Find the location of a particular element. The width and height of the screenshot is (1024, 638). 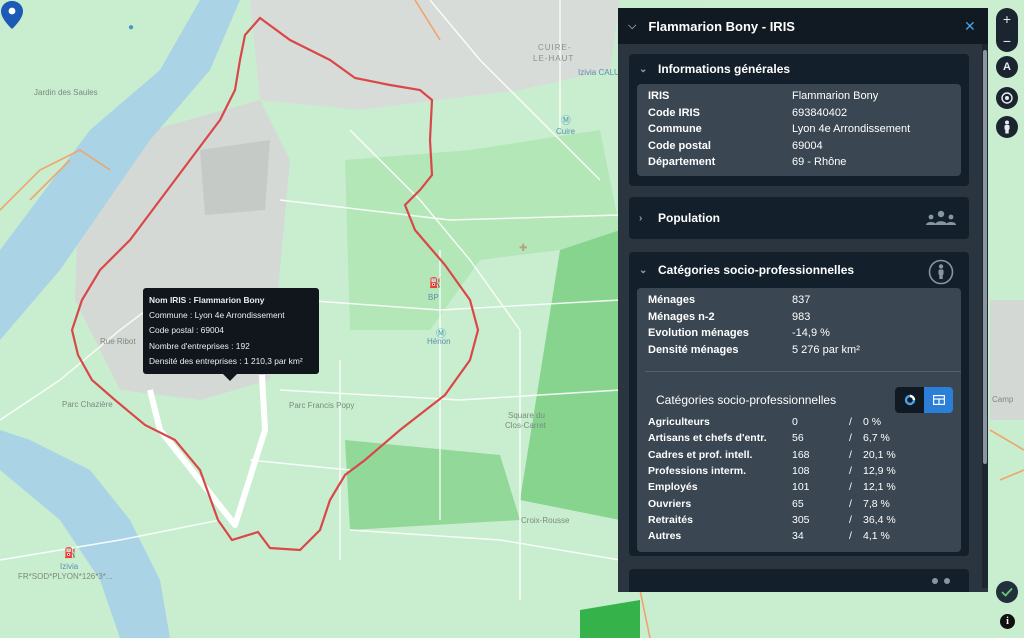

chart-view-button is located at coordinates (909, 400).